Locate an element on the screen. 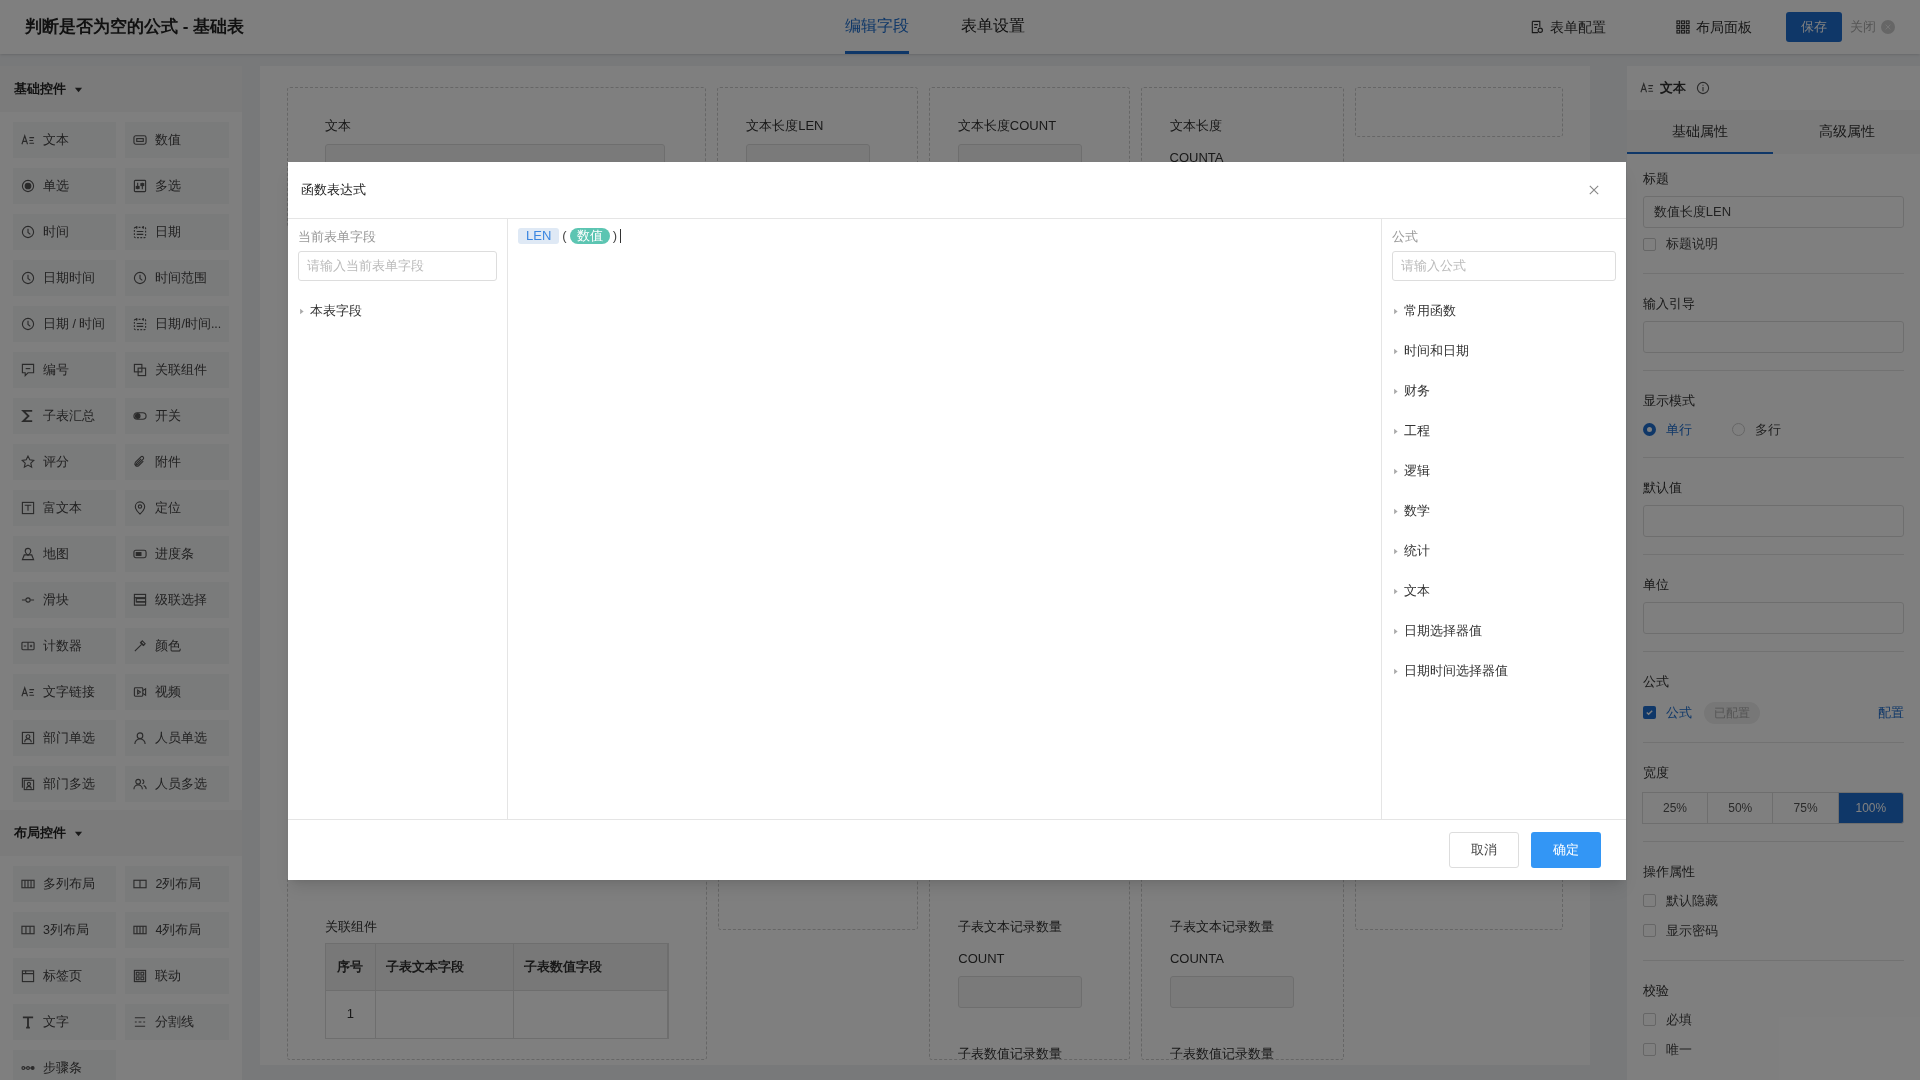 This screenshot has height=1080, width=1920. field-label: 文本长度LEN is located at coordinates (785, 126).